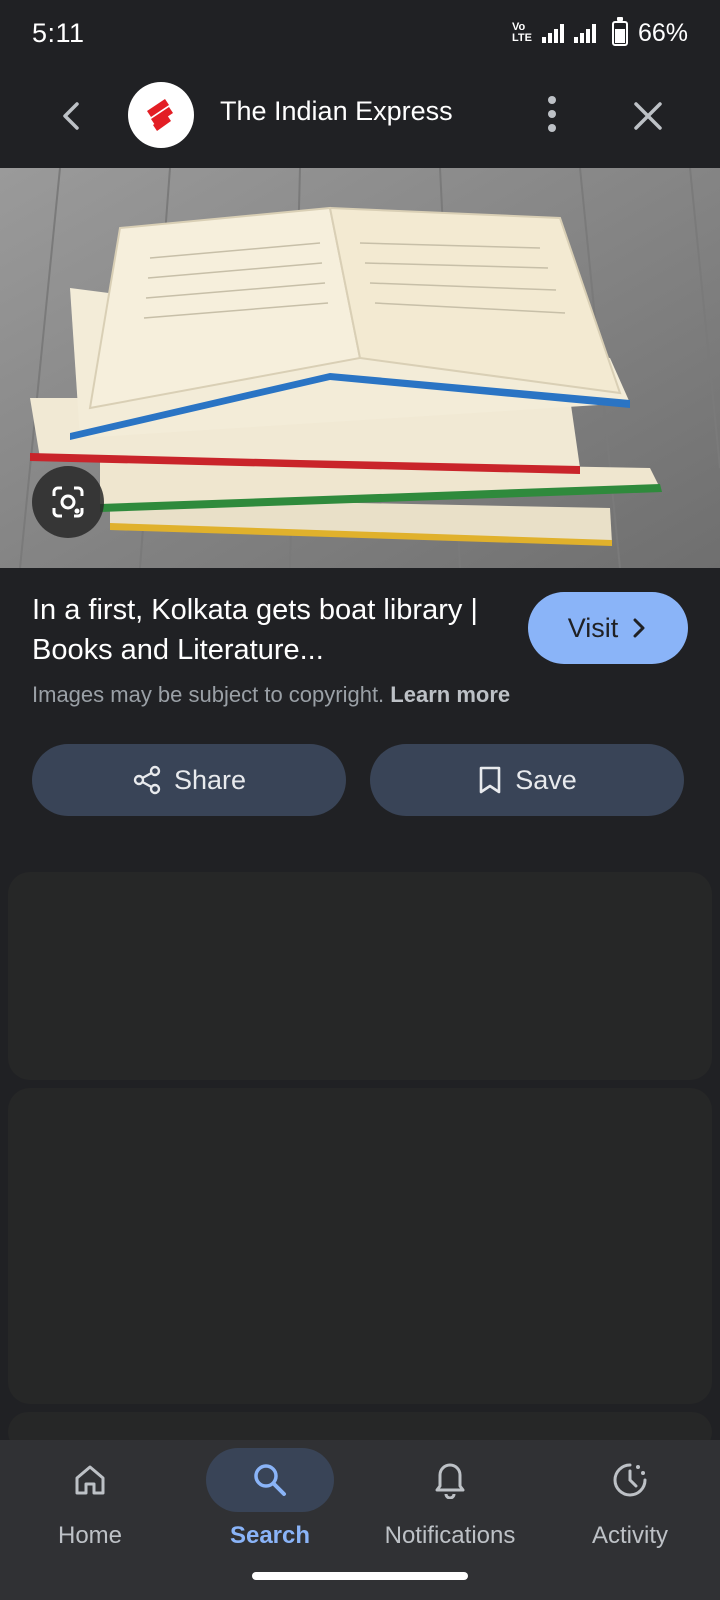  I want to click on more-vert-icon, so click(552, 114).